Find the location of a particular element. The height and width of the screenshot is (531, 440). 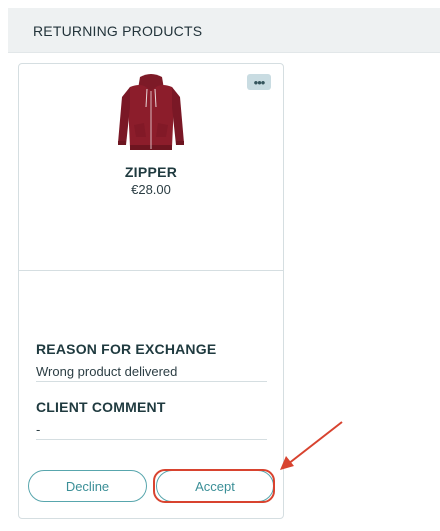

reason-label: REASON FOR EXCHANGE is located at coordinates (126, 349).